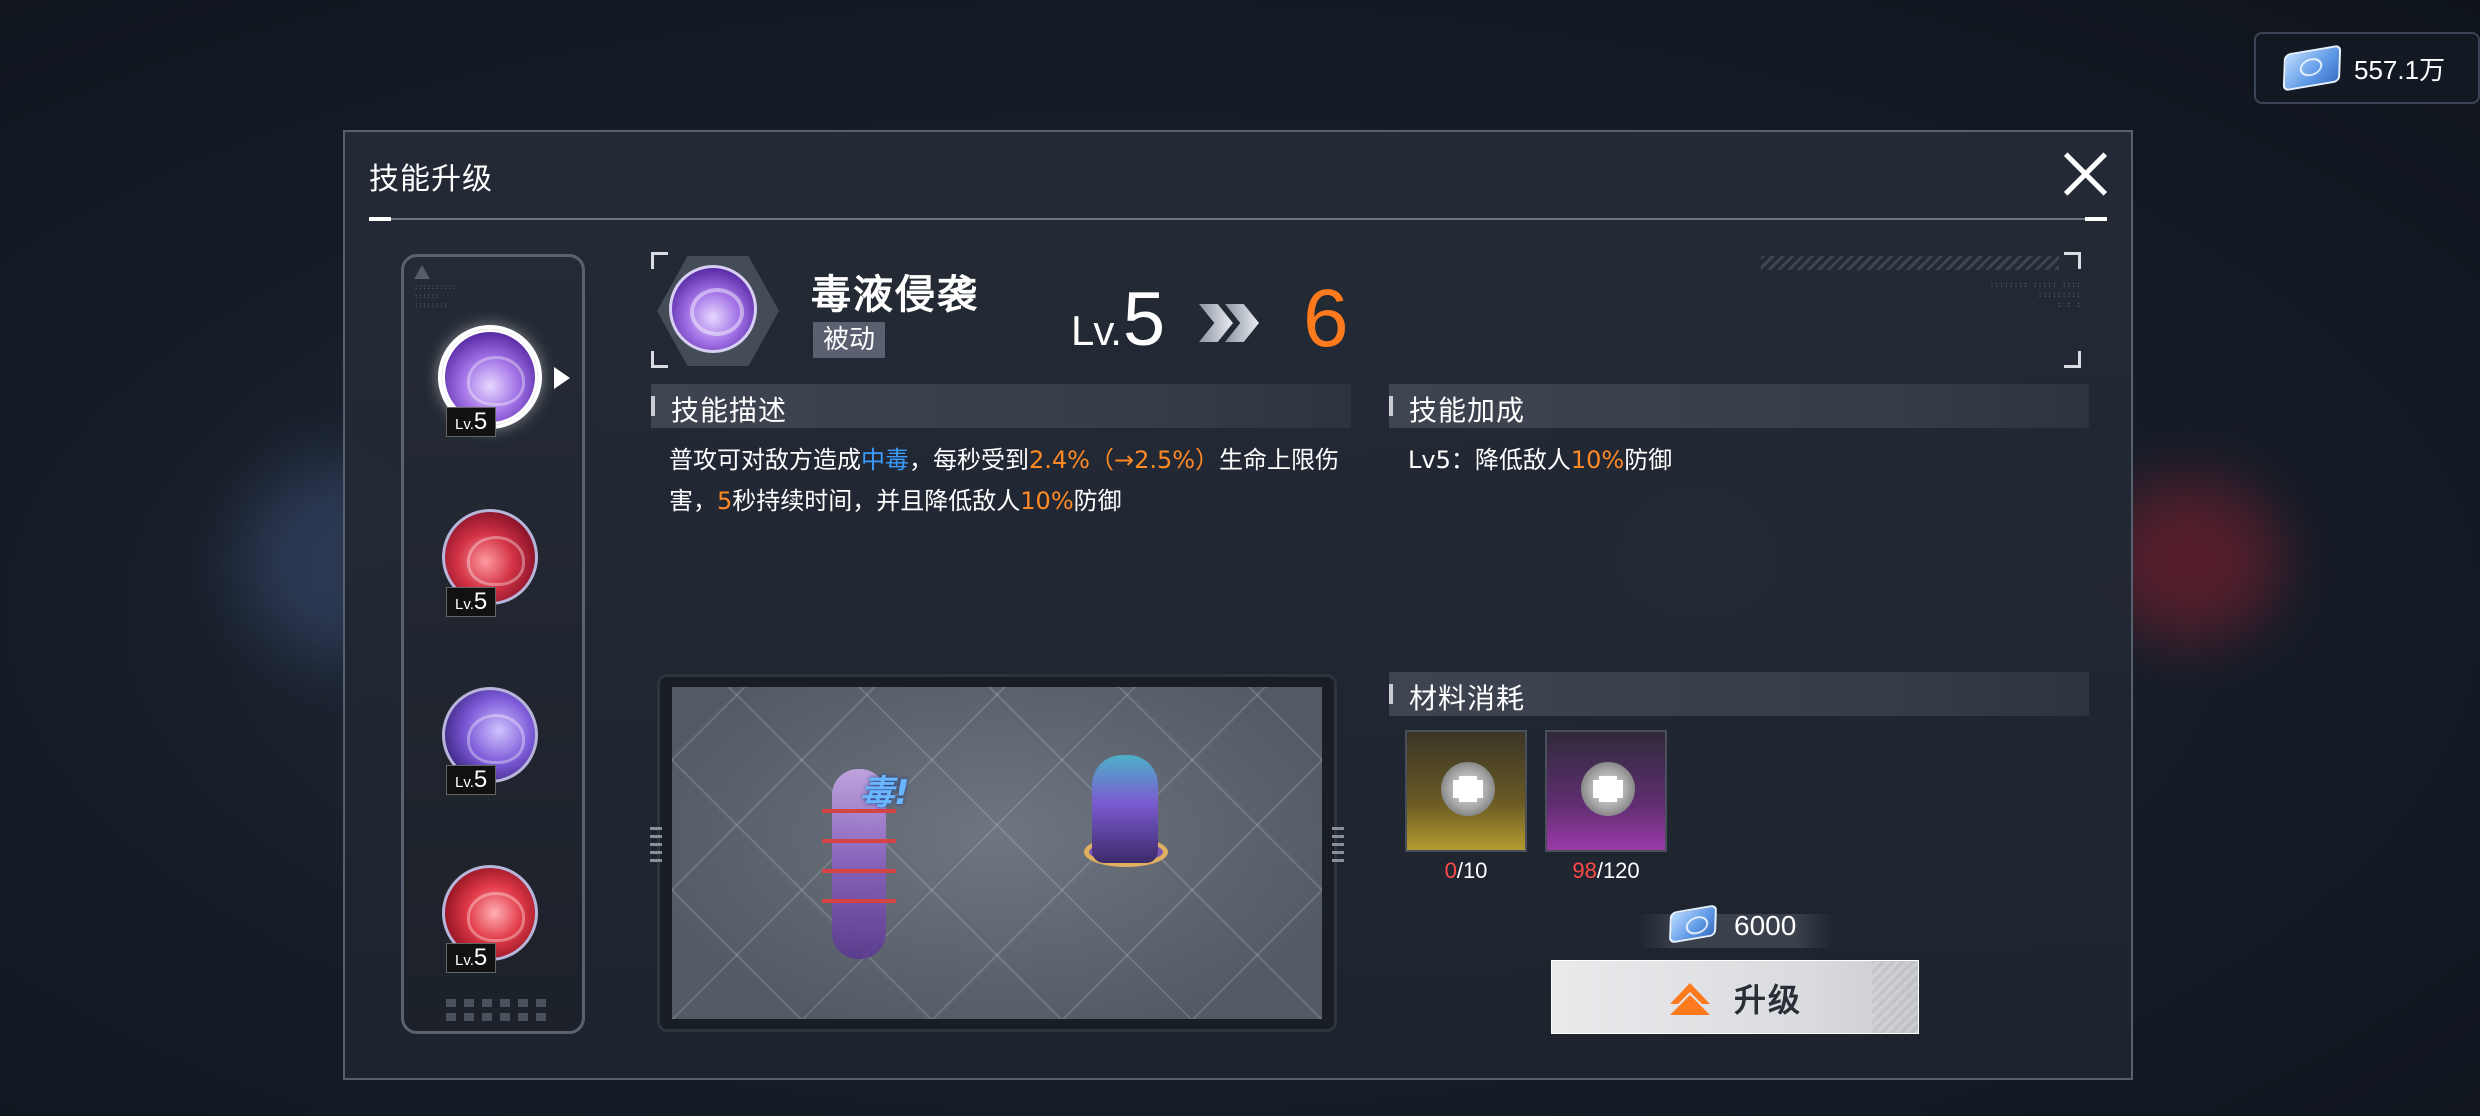 The width and height of the screenshot is (2480, 1116). Describe the element at coordinates (1001, 406) in the screenshot. I see `description-header: 技能描述` at that location.